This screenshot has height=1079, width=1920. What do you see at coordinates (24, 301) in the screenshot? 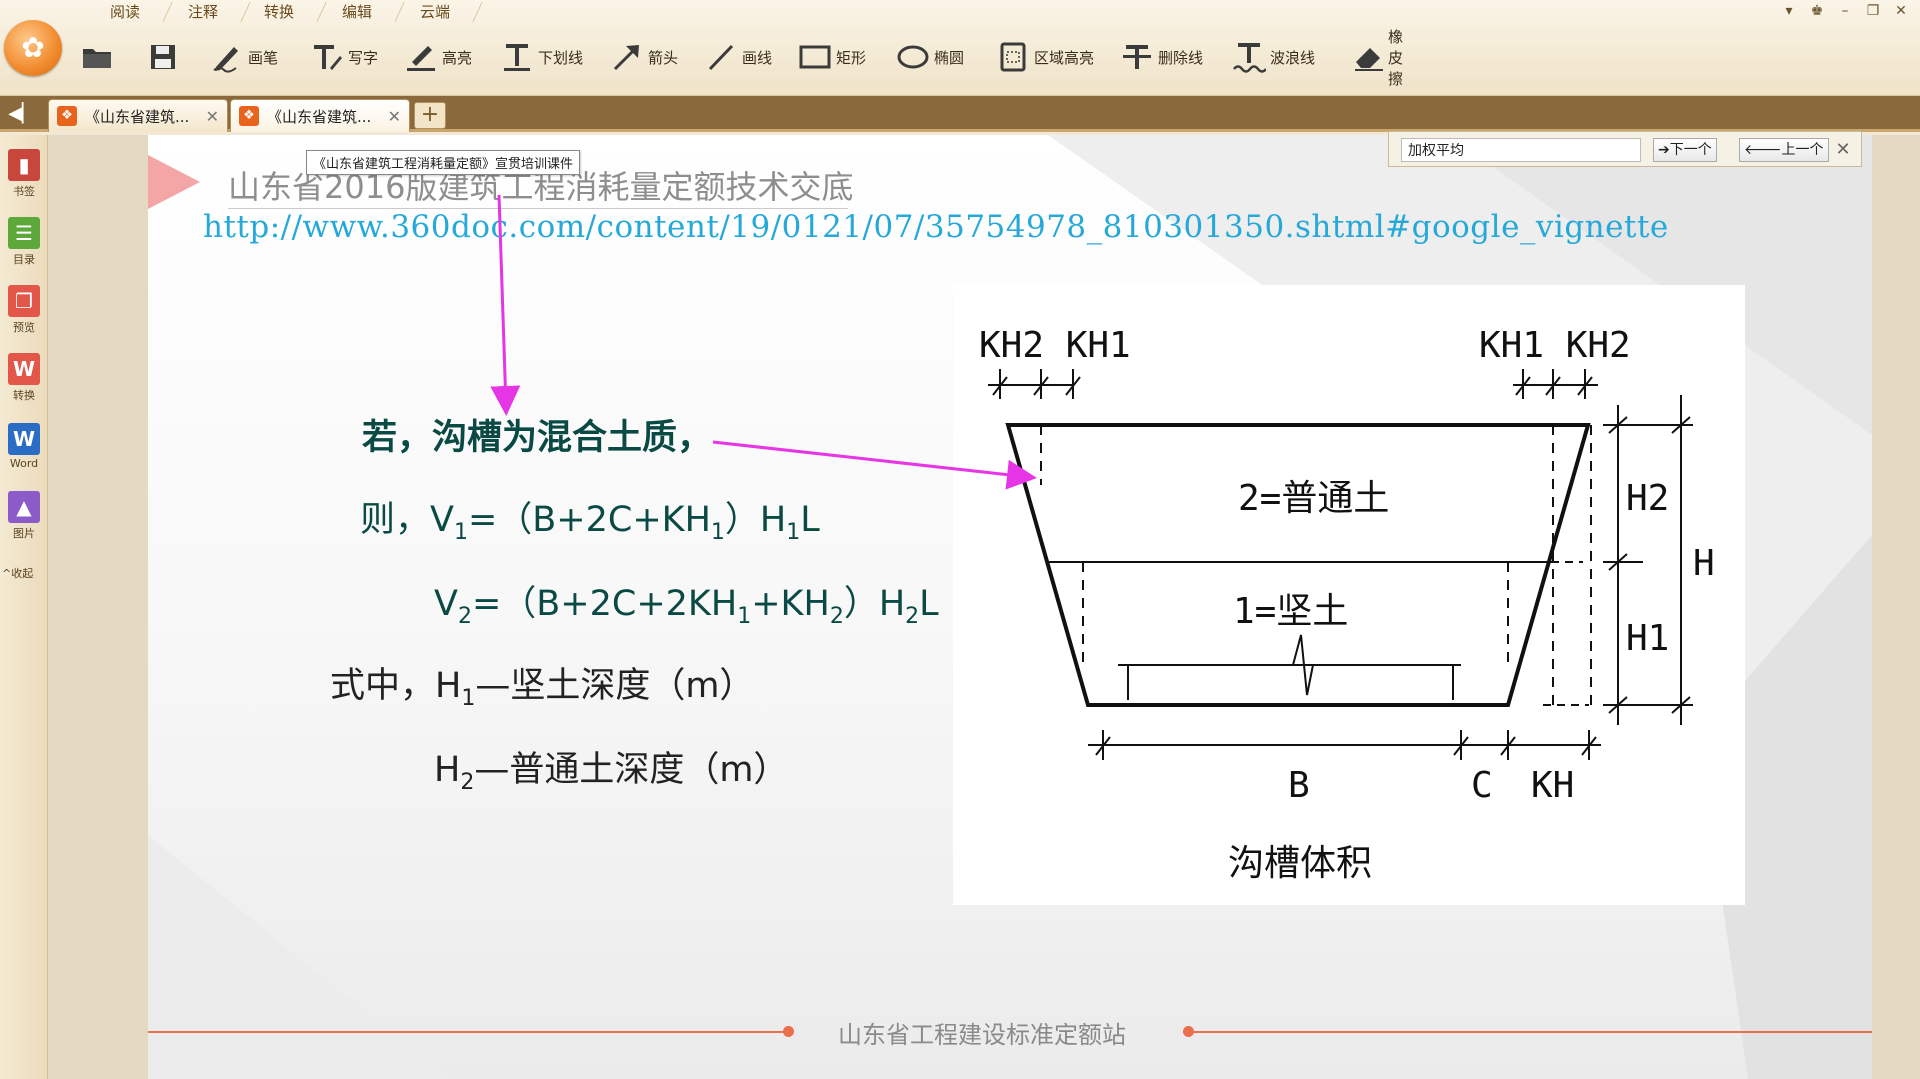
I see `preview-icon: ❐` at bounding box center [24, 301].